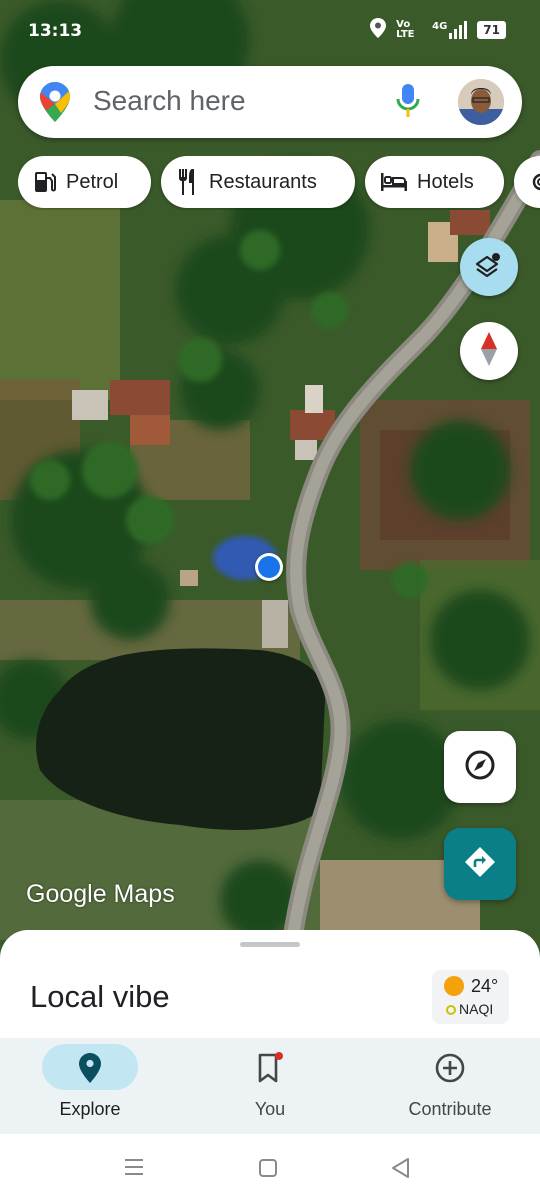  Describe the element at coordinates (268, 1170) in the screenshot. I see `home-icon` at that location.